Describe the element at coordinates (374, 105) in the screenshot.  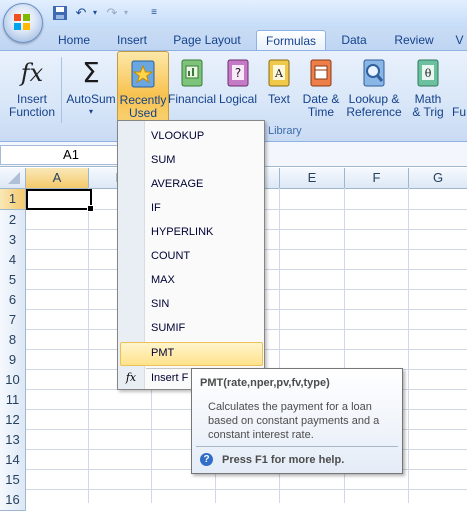
I see `lookup-reference-label: Lookup & Reference` at that location.